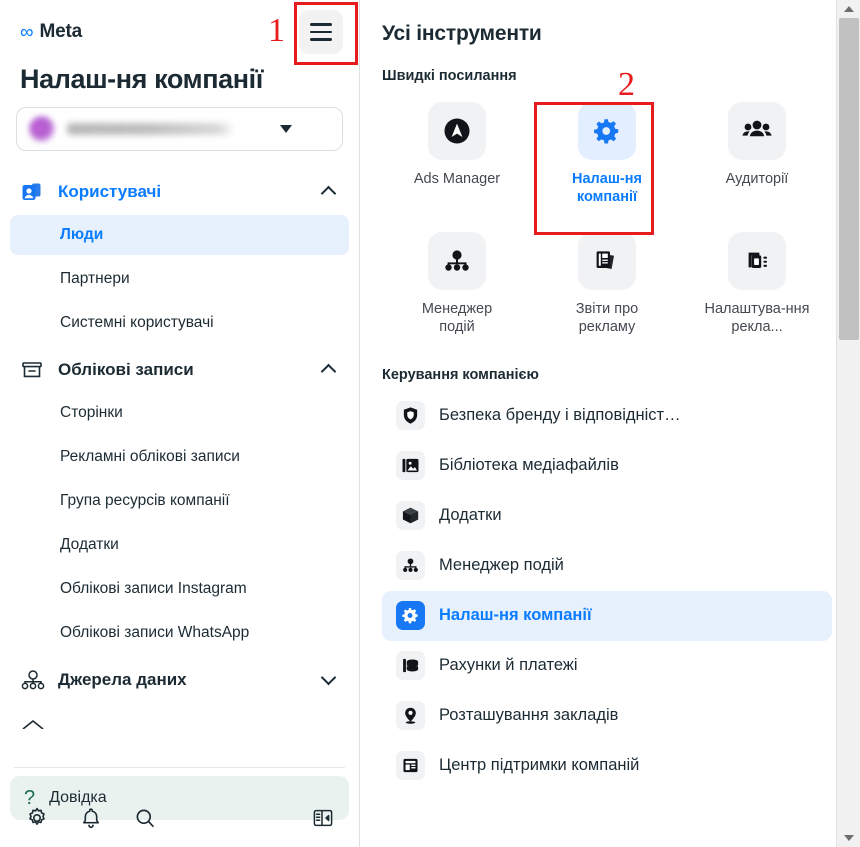 The width and height of the screenshot is (860, 847). I want to click on scroll-up-arrow-icon, so click(848, 9).